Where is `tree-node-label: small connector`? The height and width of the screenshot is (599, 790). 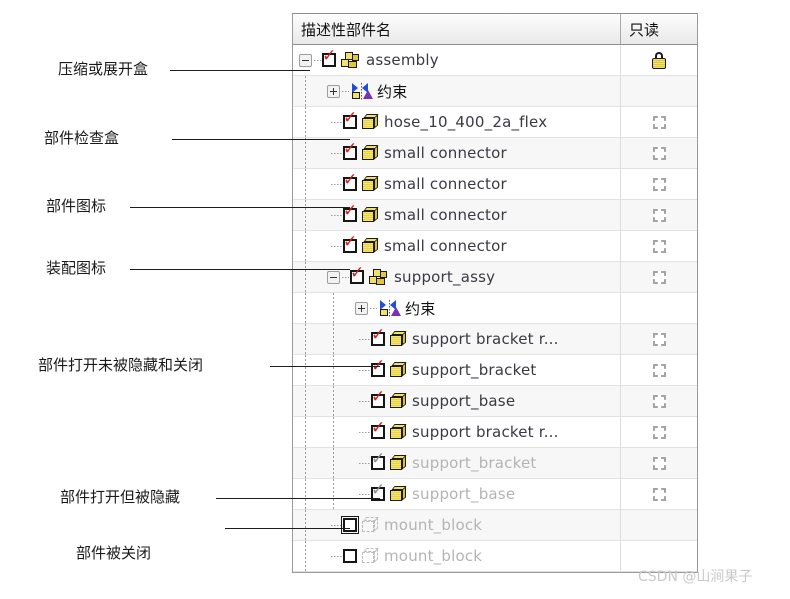
tree-node-label: small connector is located at coordinates (445, 246).